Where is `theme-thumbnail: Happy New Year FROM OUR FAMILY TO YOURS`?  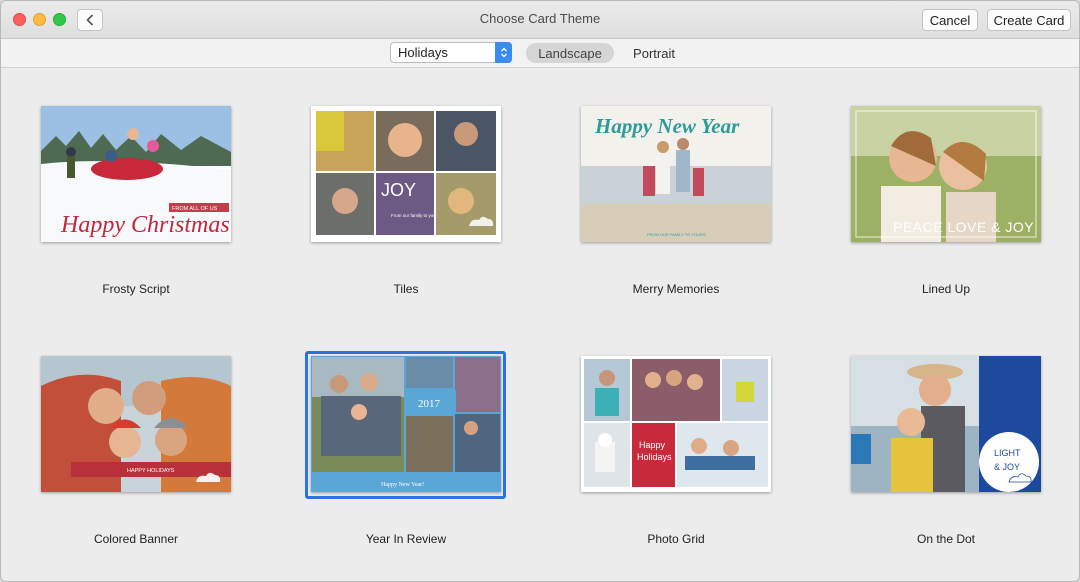
theme-thumbnail: Happy New Year FROM OUR FAMILY TO YOURS is located at coordinates (676, 174).